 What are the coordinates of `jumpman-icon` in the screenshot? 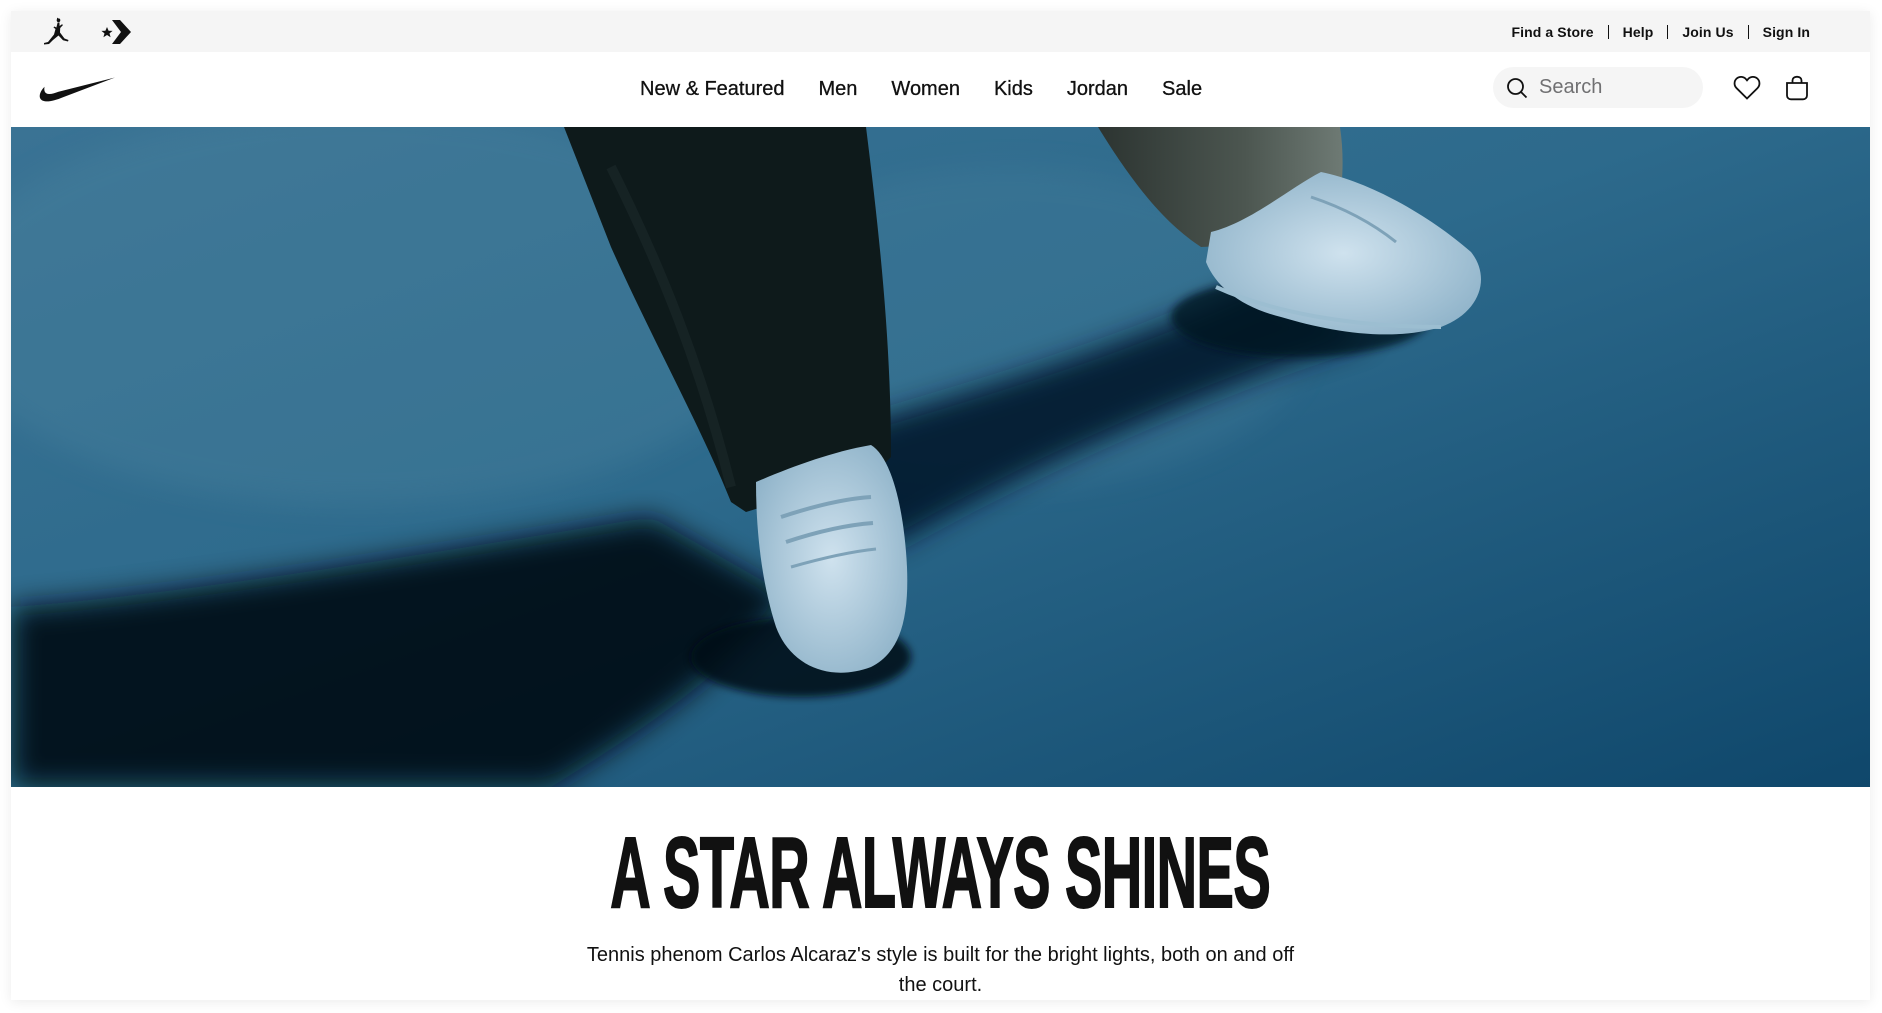 It's located at (56, 31).